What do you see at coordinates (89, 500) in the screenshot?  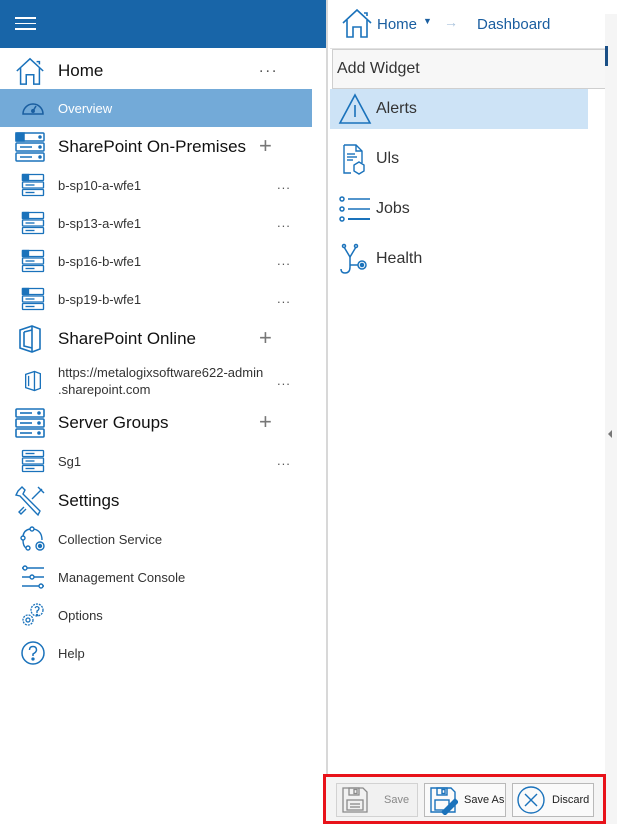 I see `sidebar-item-label: Settings` at bounding box center [89, 500].